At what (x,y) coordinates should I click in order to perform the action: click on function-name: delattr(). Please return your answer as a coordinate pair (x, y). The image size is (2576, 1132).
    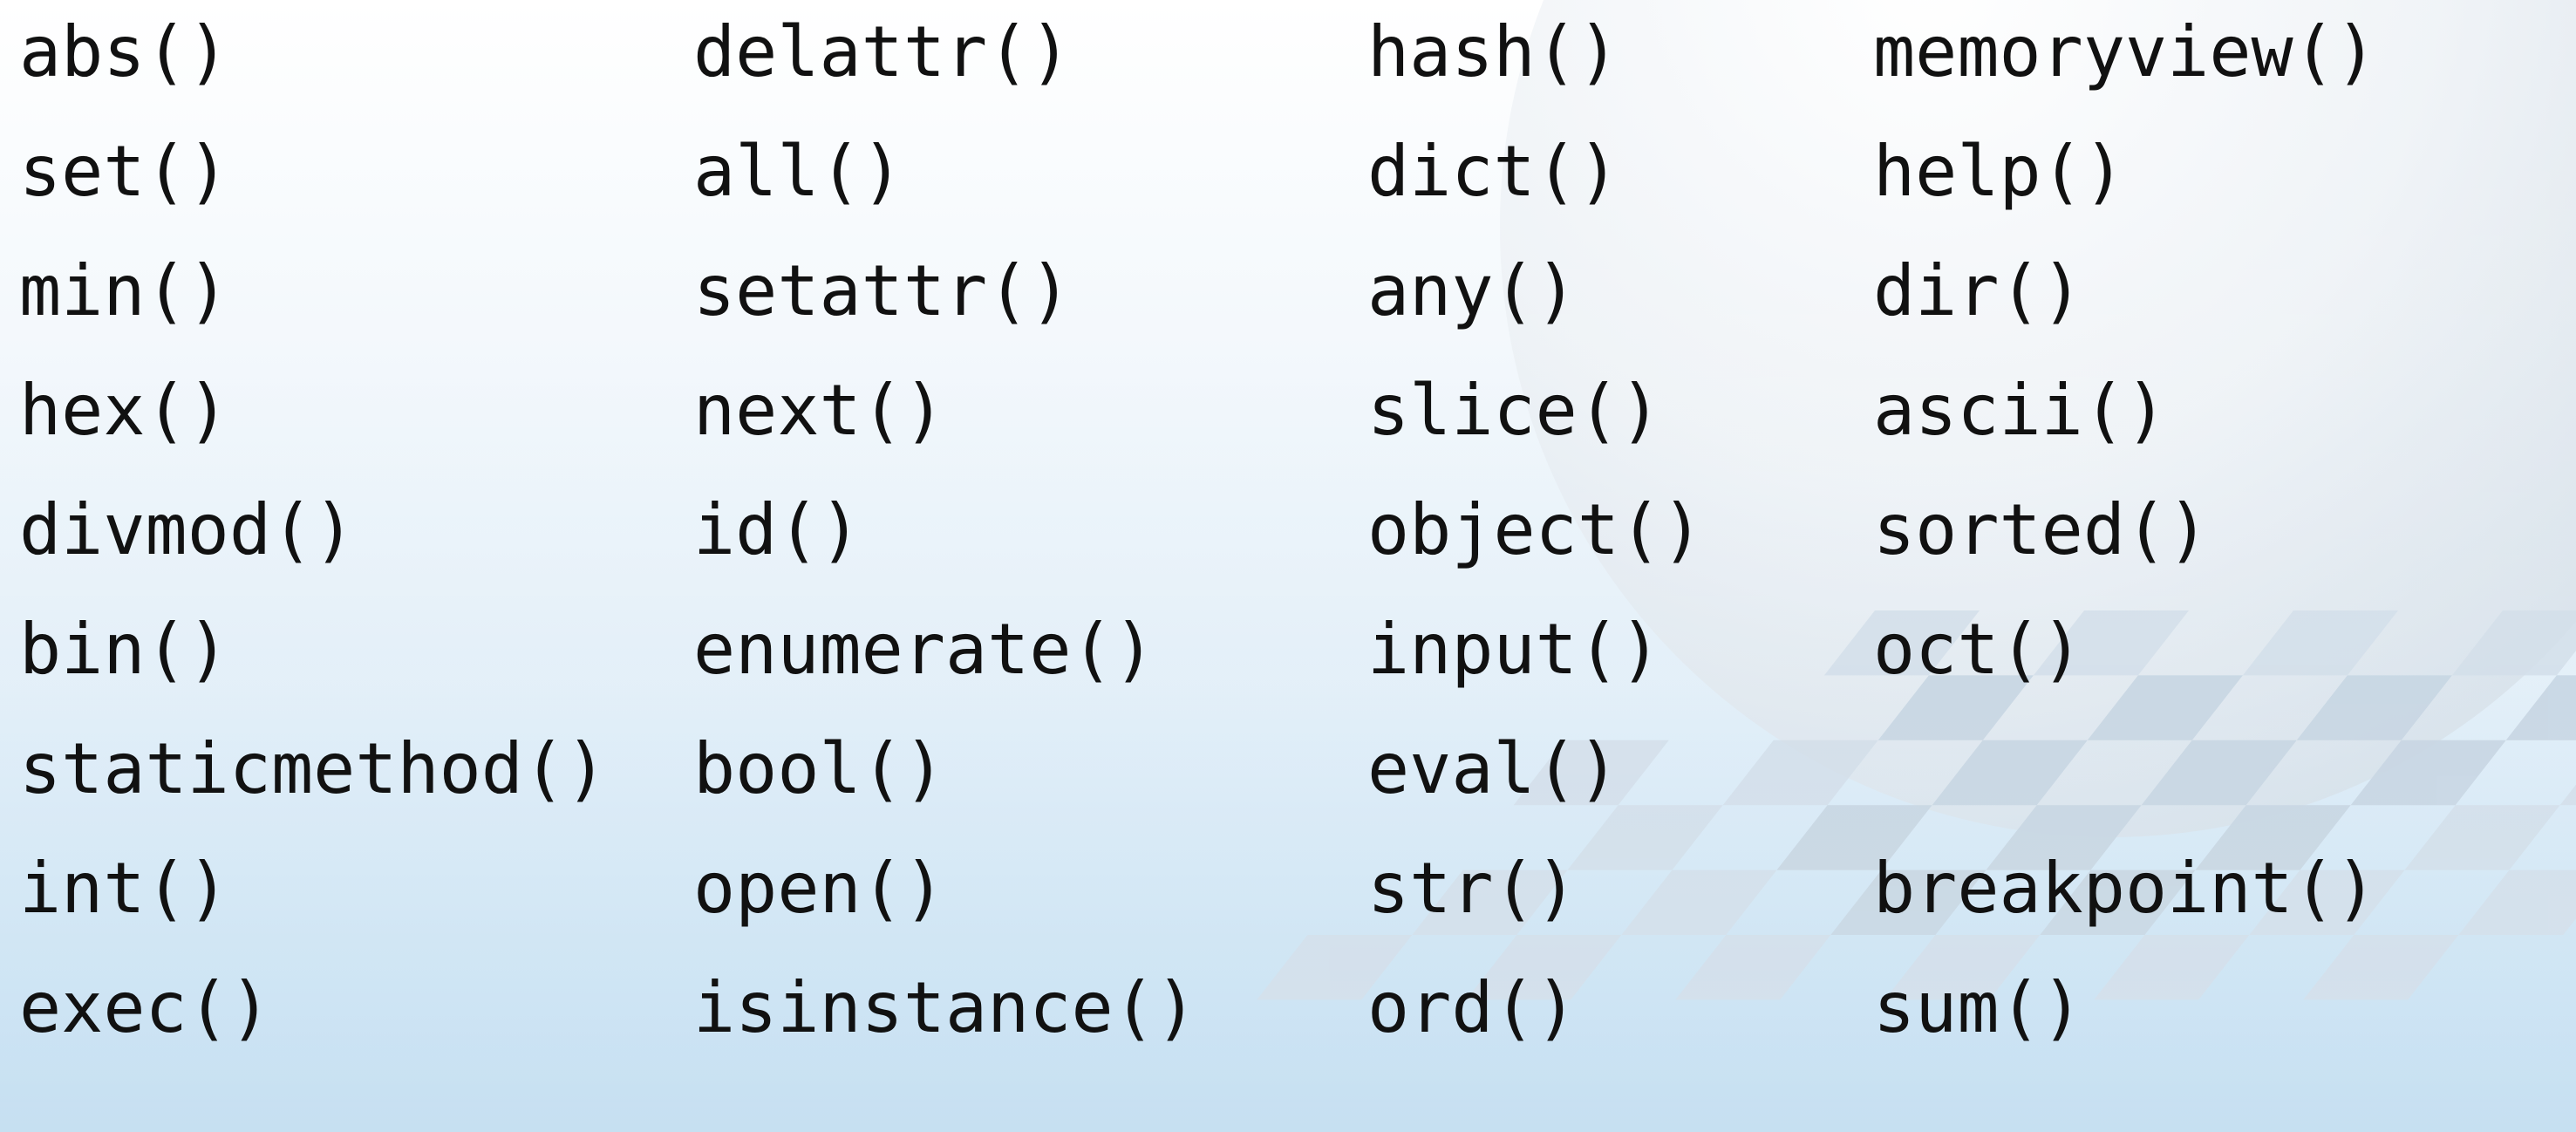
    Looking at the image, I should click on (883, 51).